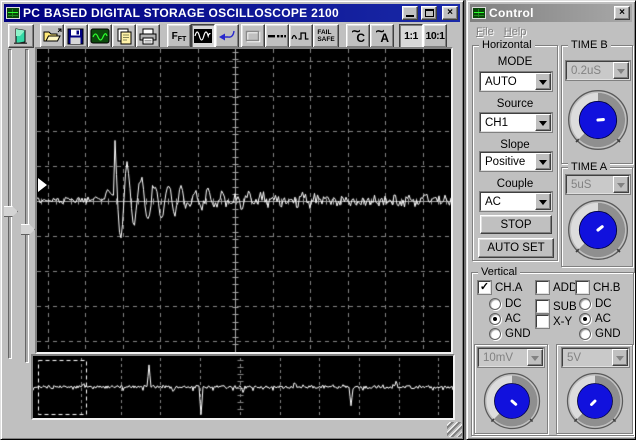 The height and width of the screenshot is (440, 636). I want to click on chb-volts-select: 5V, so click(595, 357).